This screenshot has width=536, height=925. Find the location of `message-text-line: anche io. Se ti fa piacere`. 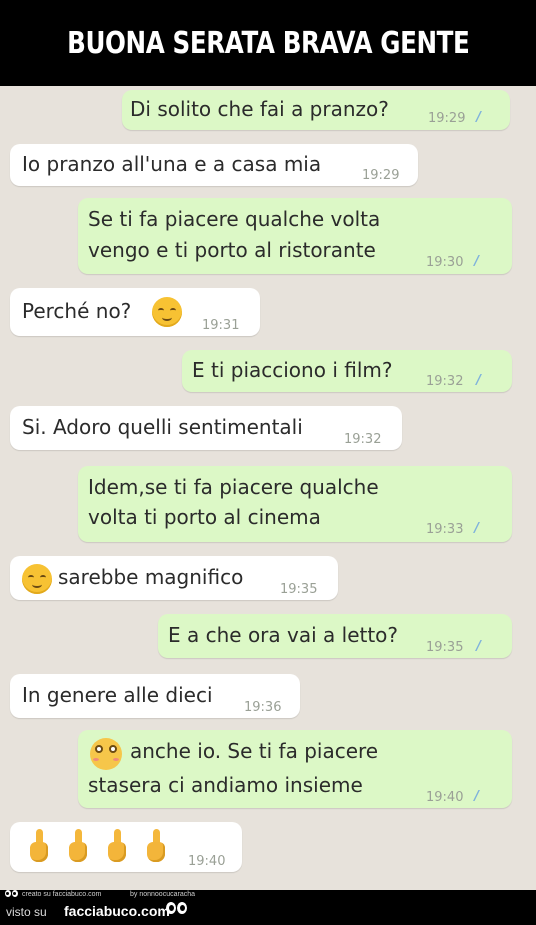

message-text-line: anche io. Se ti fa piacere is located at coordinates (254, 751).